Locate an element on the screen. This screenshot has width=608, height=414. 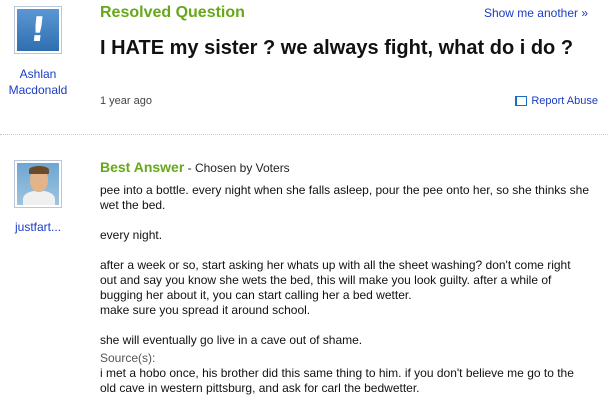
asker-name: Ashlan Macdonald is located at coordinates (38, 82).